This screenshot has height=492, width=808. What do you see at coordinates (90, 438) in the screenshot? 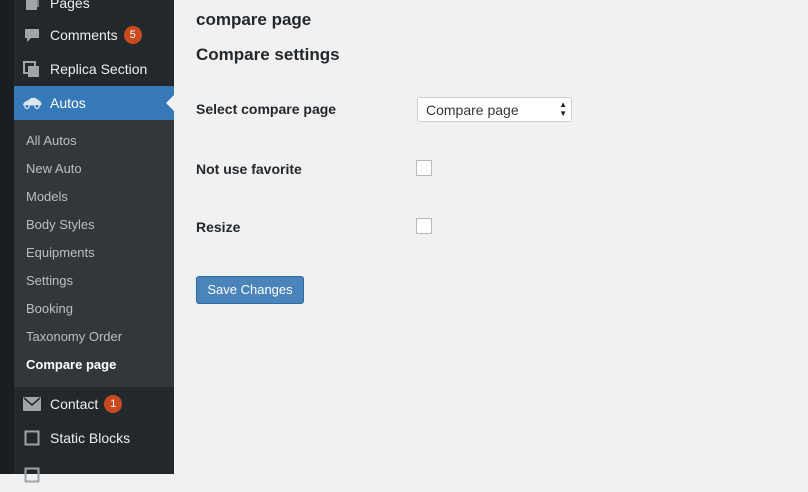
I see `sidebar-item-label: Static Blocks` at bounding box center [90, 438].